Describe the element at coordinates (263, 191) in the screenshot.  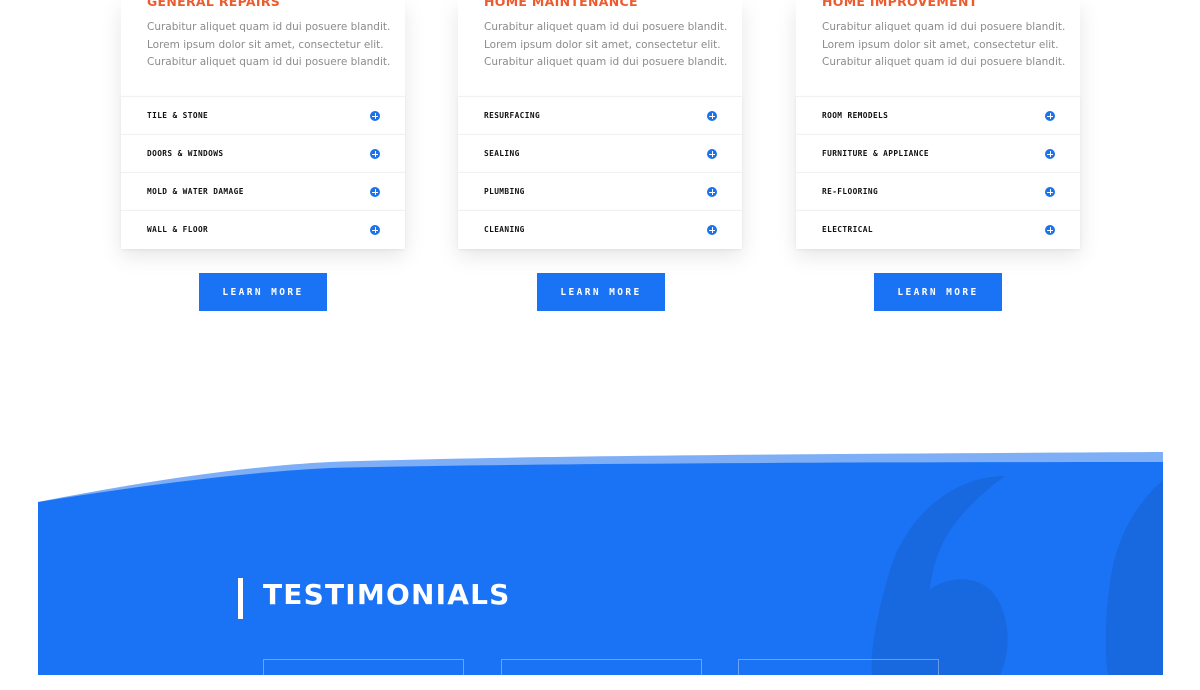
I see `service-item-mold-water-damage: Mold & Water Damage` at that location.